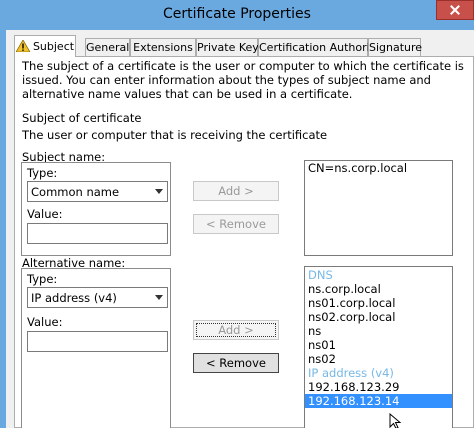  What do you see at coordinates (378, 317) in the screenshot?
I see `list-item: ns02.corp.local` at bounding box center [378, 317].